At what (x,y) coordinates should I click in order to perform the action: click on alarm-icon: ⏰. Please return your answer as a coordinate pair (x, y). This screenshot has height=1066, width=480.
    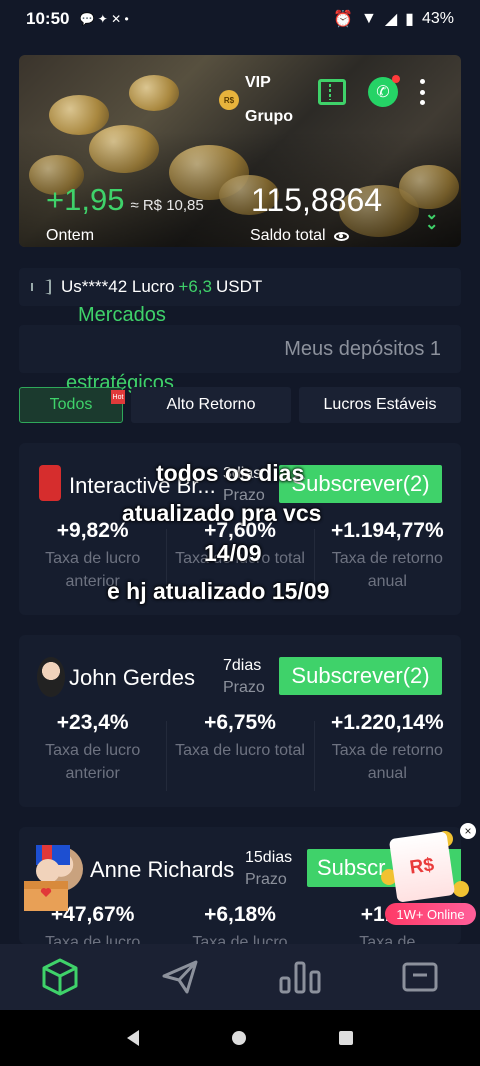
    Looking at the image, I should click on (343, 19).